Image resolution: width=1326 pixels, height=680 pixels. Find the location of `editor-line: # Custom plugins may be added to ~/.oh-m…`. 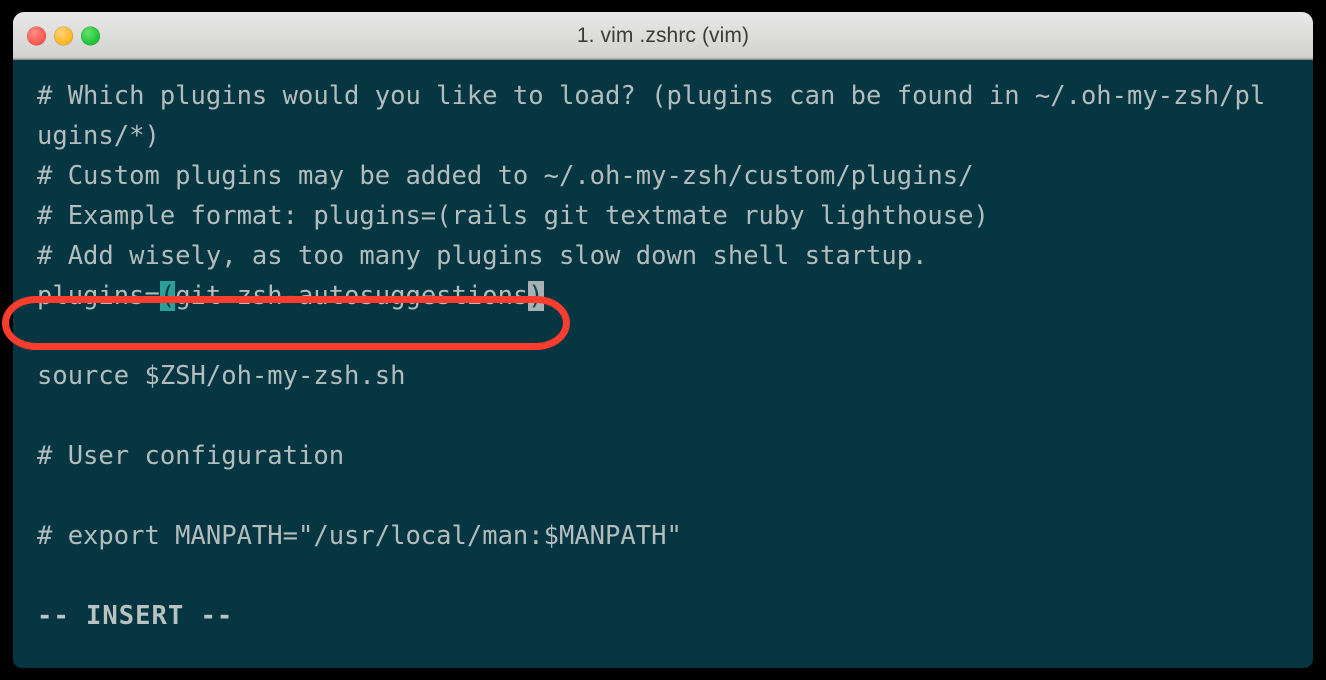

editor-line: # Custom plugins may be added to ~/.oh-m… is located at coordinates (505, 176).